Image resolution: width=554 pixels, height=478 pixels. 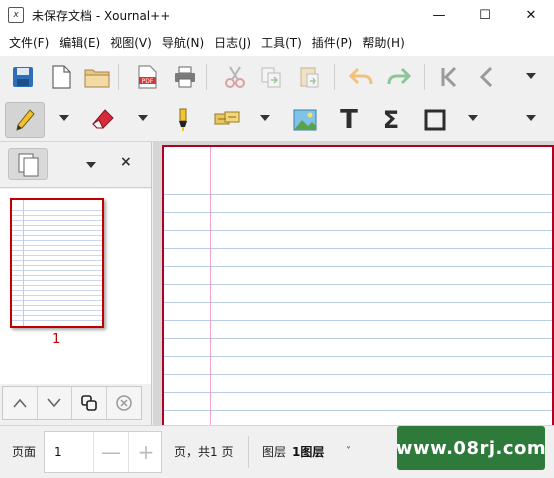 I want to click on page-thumbnail, so click(x=57, y=263).